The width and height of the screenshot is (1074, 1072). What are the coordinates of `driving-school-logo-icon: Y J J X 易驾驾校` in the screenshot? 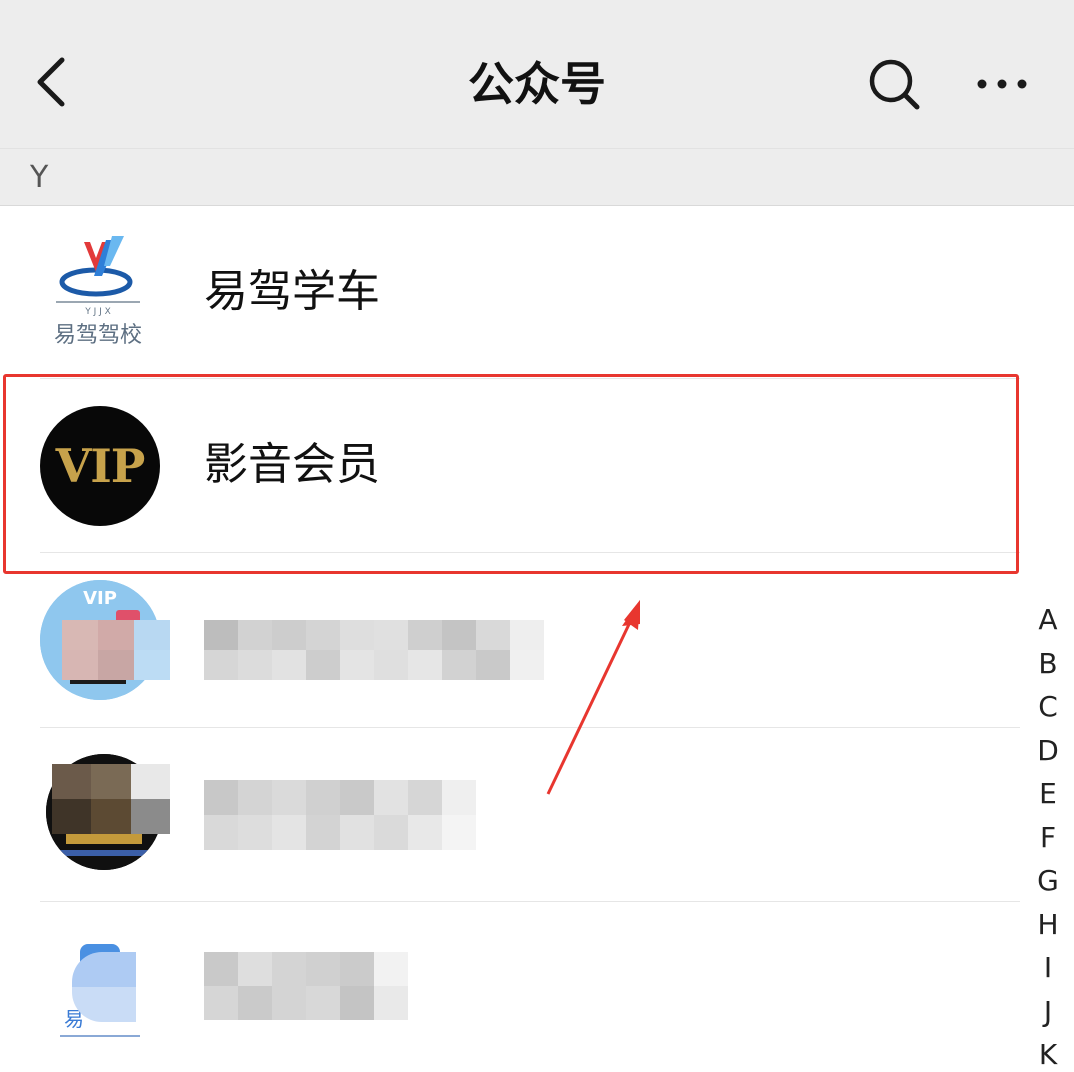 It's located at (98, 292).